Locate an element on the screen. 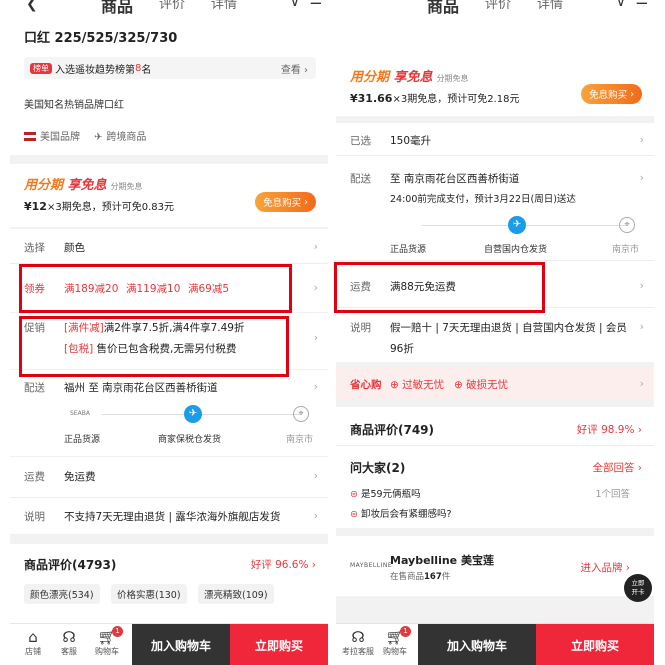  product-tabs-header: ❮ 商品 评价 详情 ∨ ☰ is located at coordinates (169, 15).